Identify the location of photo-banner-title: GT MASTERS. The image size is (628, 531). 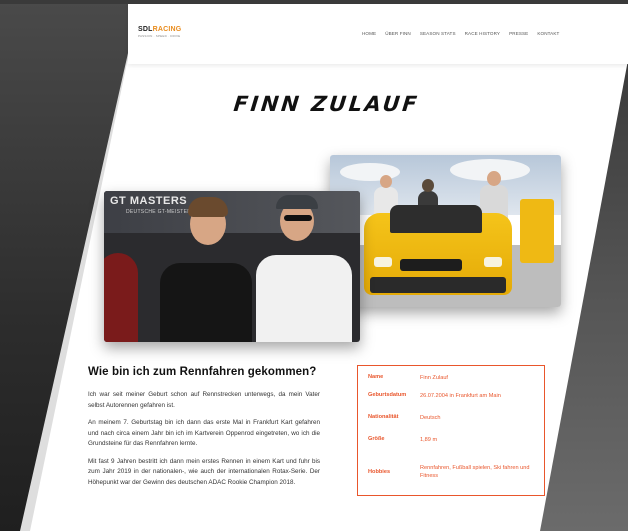
(149, 201).